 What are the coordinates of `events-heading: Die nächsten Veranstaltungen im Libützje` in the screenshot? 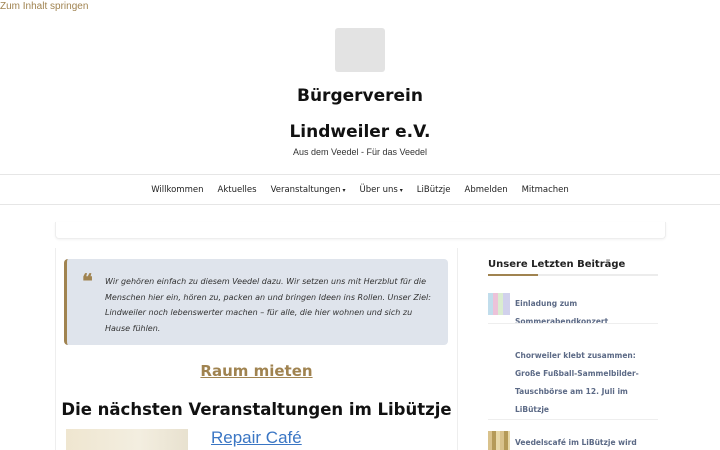 It's located at (256, 409).